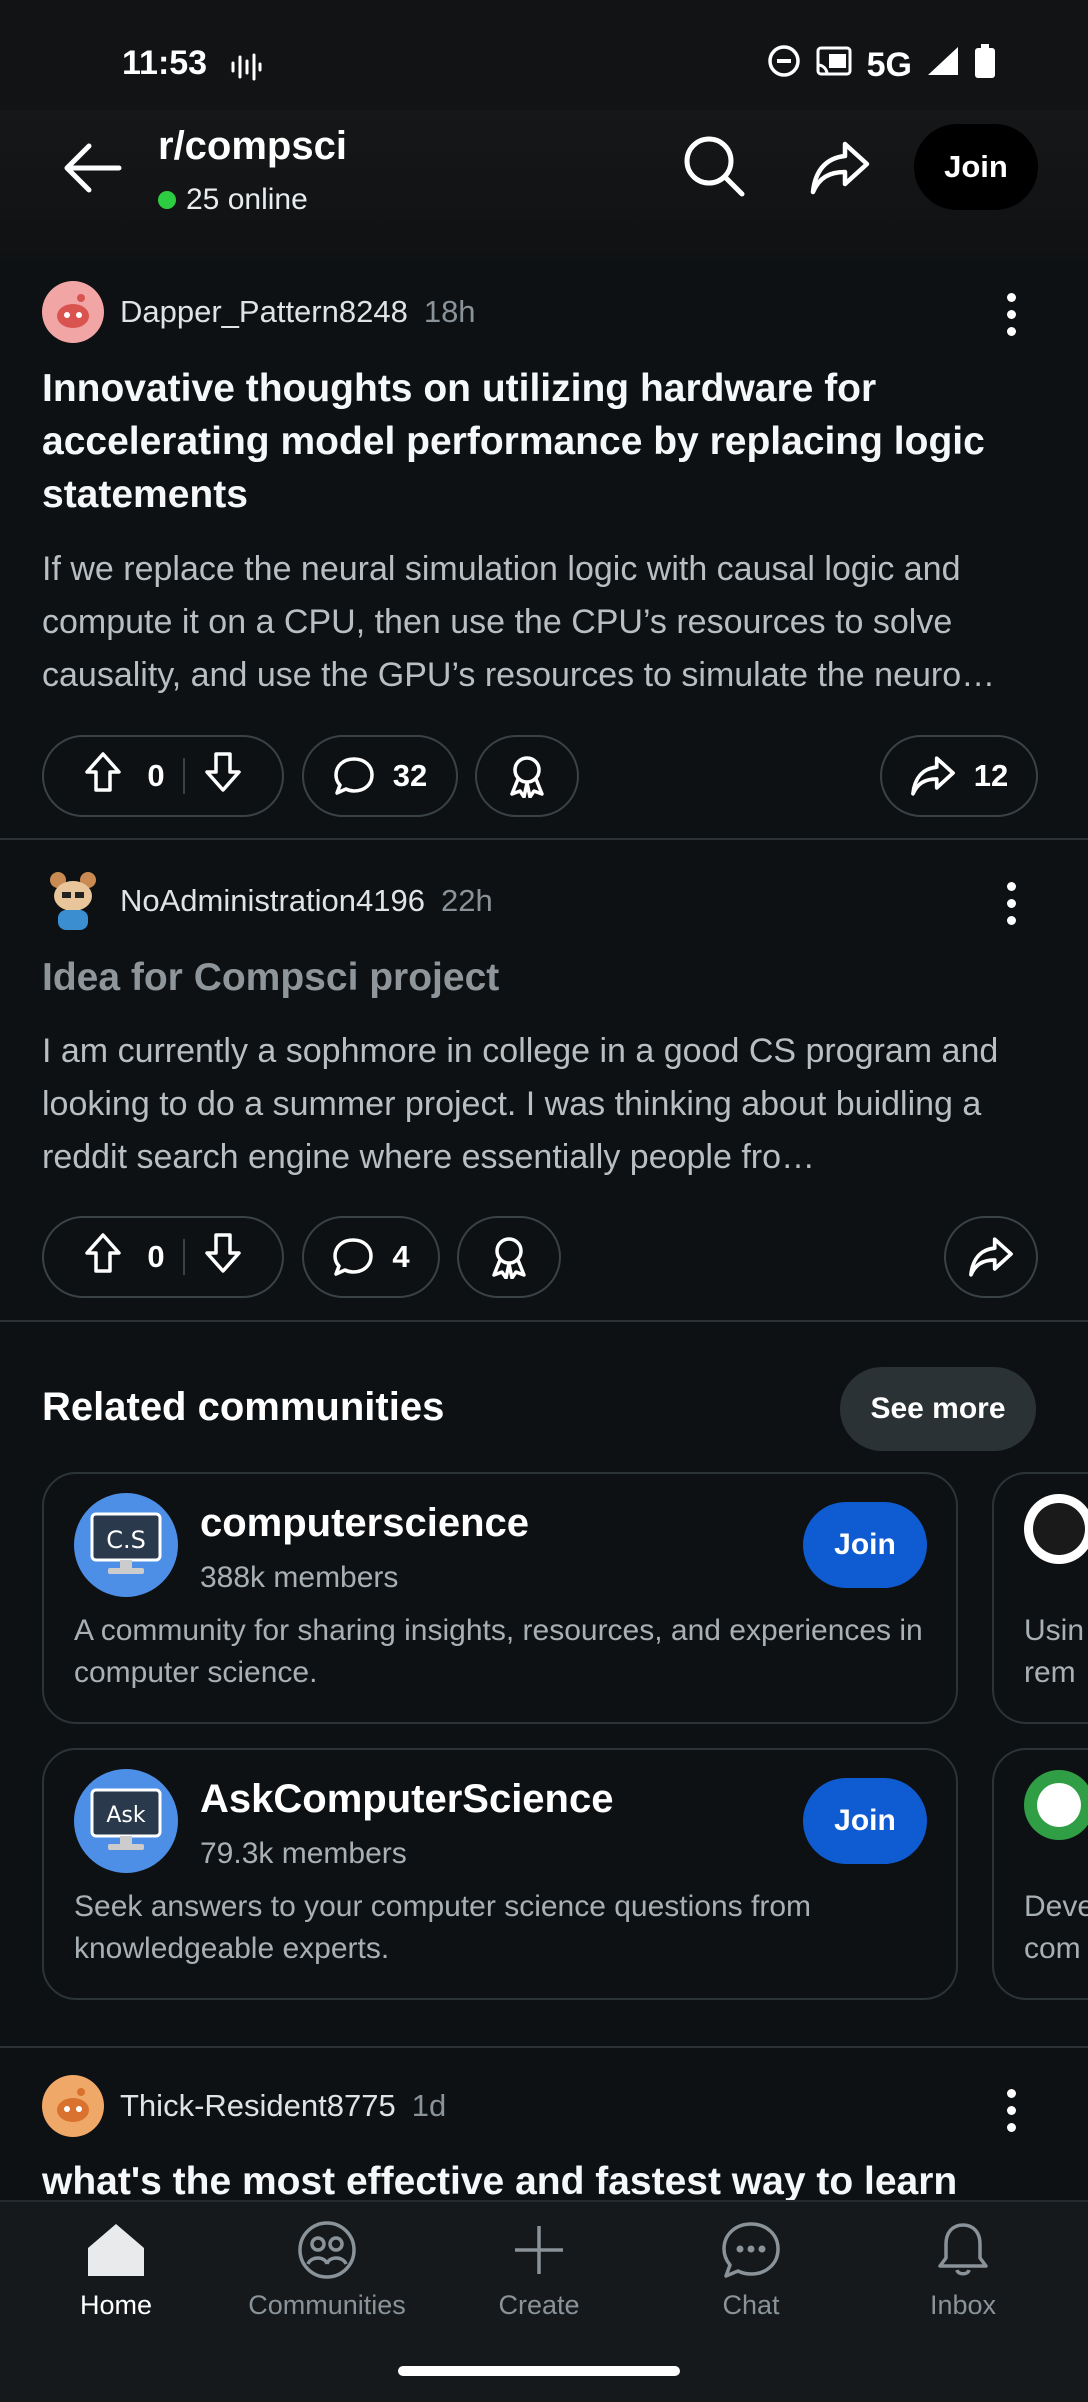 The image size is (1088, 2402). I want to click on post-meta: Dapper_Pattern8248 18h, so click(259, 312).